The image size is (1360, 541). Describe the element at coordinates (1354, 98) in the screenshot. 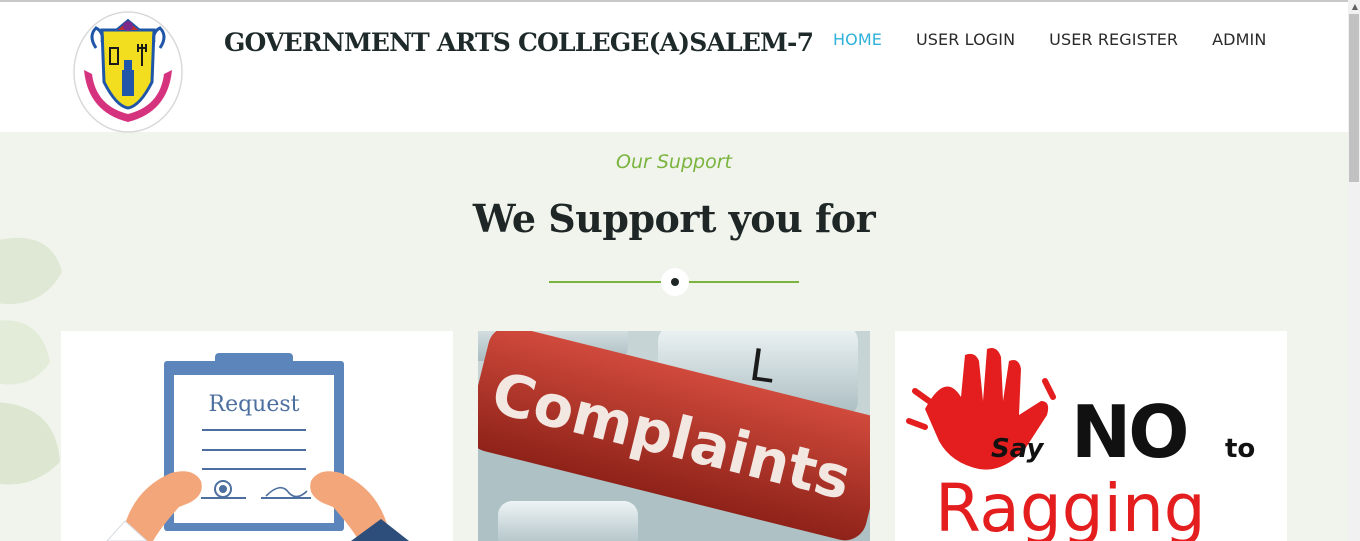

I see `scroll-thumb` at that location.